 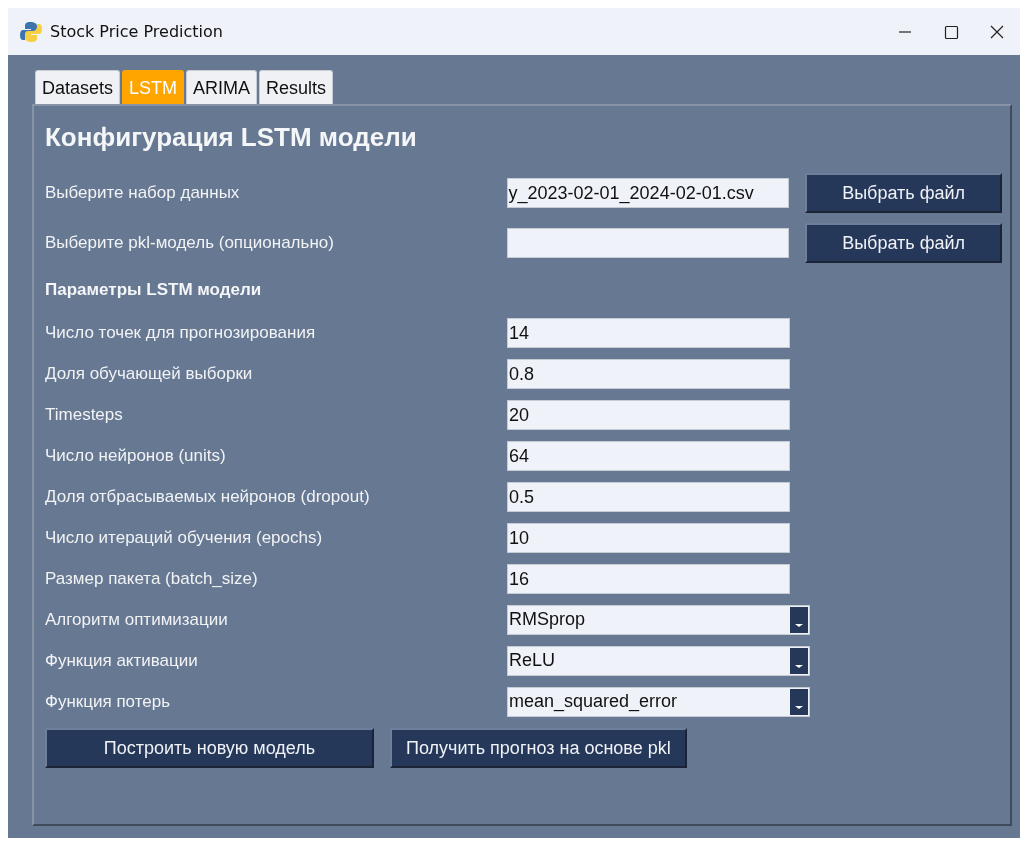 What do you see at coordinates (209, 748) in the screenshot?
I see `action-button: Построить новую модель` at bounding box center [209, 748].